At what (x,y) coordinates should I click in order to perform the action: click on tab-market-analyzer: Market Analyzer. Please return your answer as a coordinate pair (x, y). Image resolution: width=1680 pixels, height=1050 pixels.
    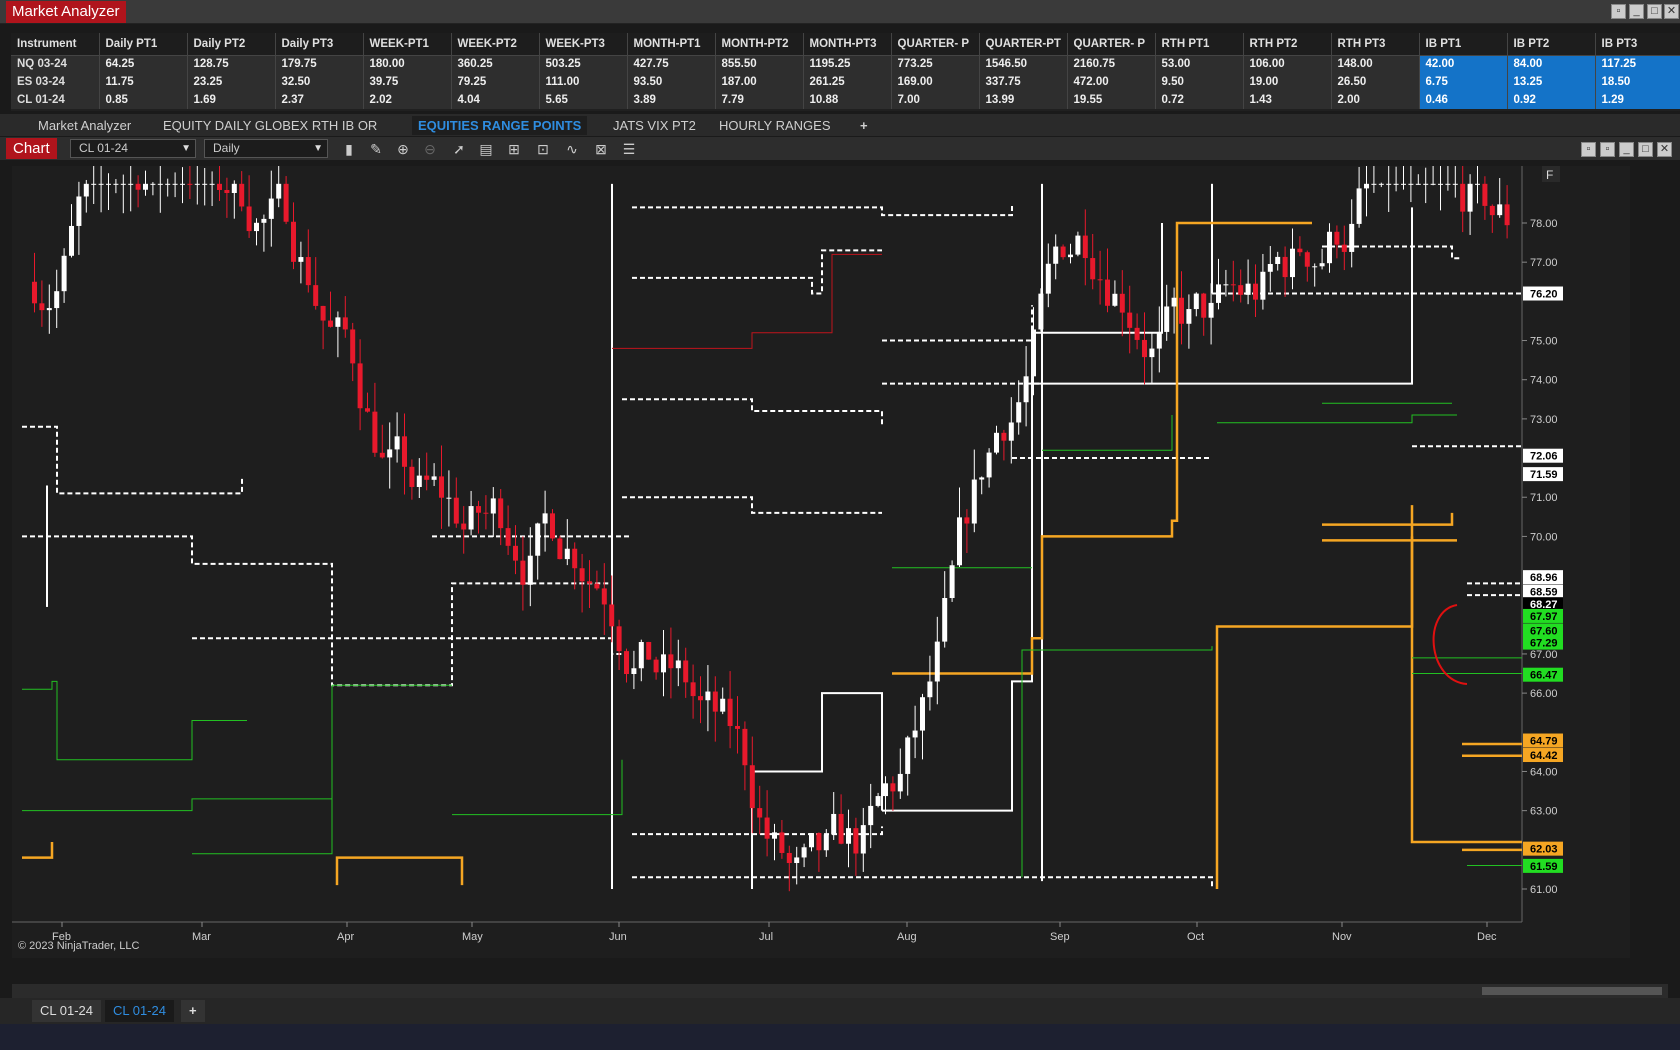
    Looking at the image, I should click on (84, 125).